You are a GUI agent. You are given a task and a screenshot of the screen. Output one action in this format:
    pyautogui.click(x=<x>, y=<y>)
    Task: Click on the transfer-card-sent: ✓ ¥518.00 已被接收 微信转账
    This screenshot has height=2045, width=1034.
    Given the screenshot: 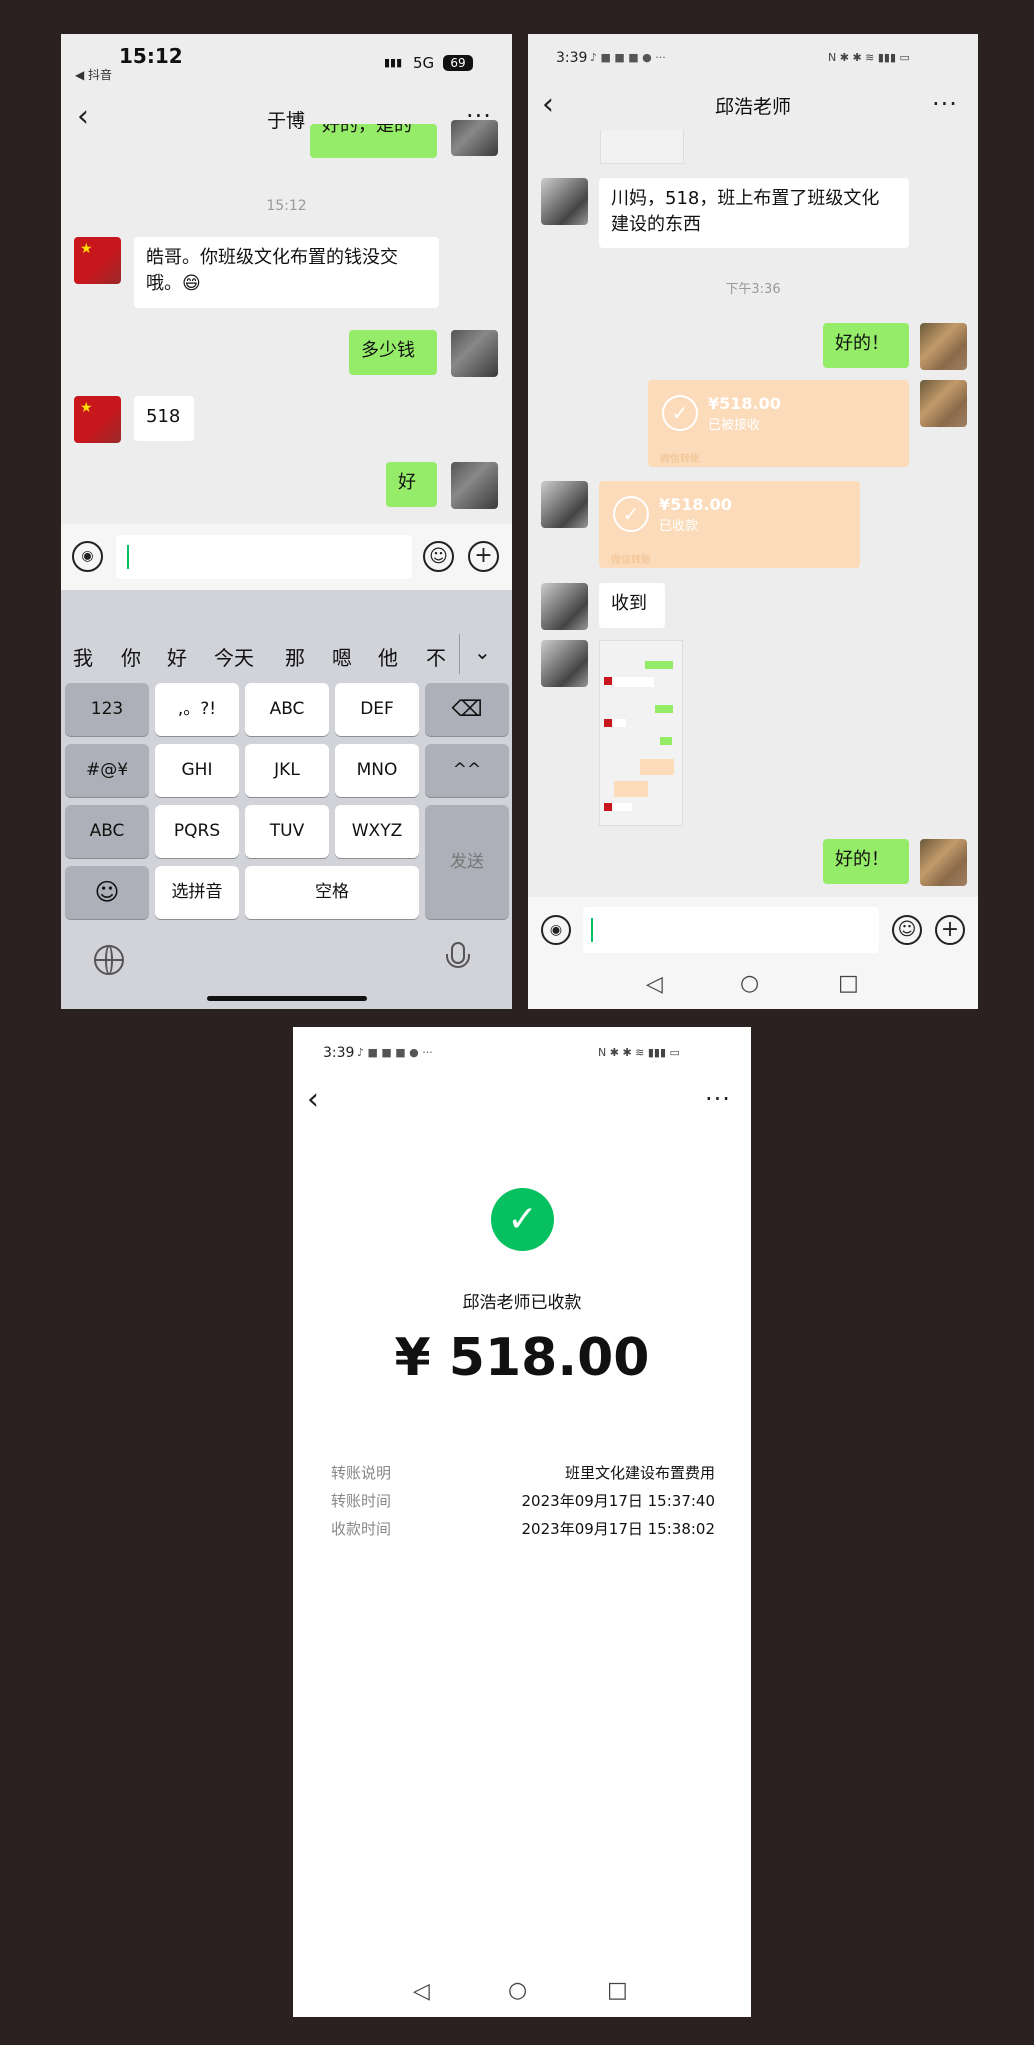 What is the action you would take?
    pyautogui.click(x=778, y=423)
    